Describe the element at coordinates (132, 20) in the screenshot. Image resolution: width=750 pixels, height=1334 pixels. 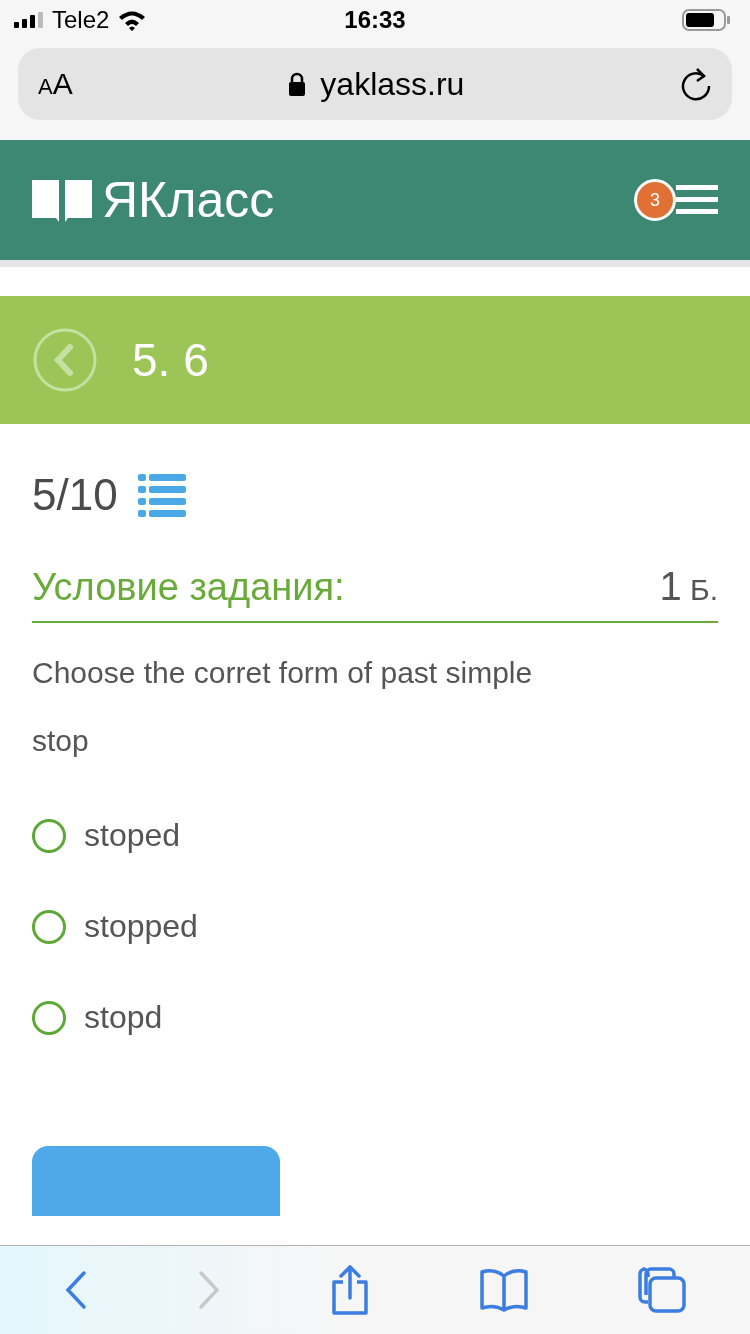
I see `wifi-icon` at that location.